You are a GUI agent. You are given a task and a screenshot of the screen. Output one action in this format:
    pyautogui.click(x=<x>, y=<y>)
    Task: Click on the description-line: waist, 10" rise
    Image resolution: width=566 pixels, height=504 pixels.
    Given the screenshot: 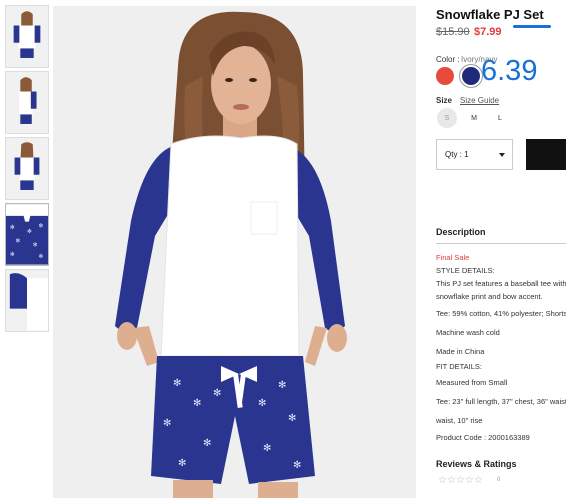 What is the action you would take?
    pyautogui.click(x=459, y=420)
    